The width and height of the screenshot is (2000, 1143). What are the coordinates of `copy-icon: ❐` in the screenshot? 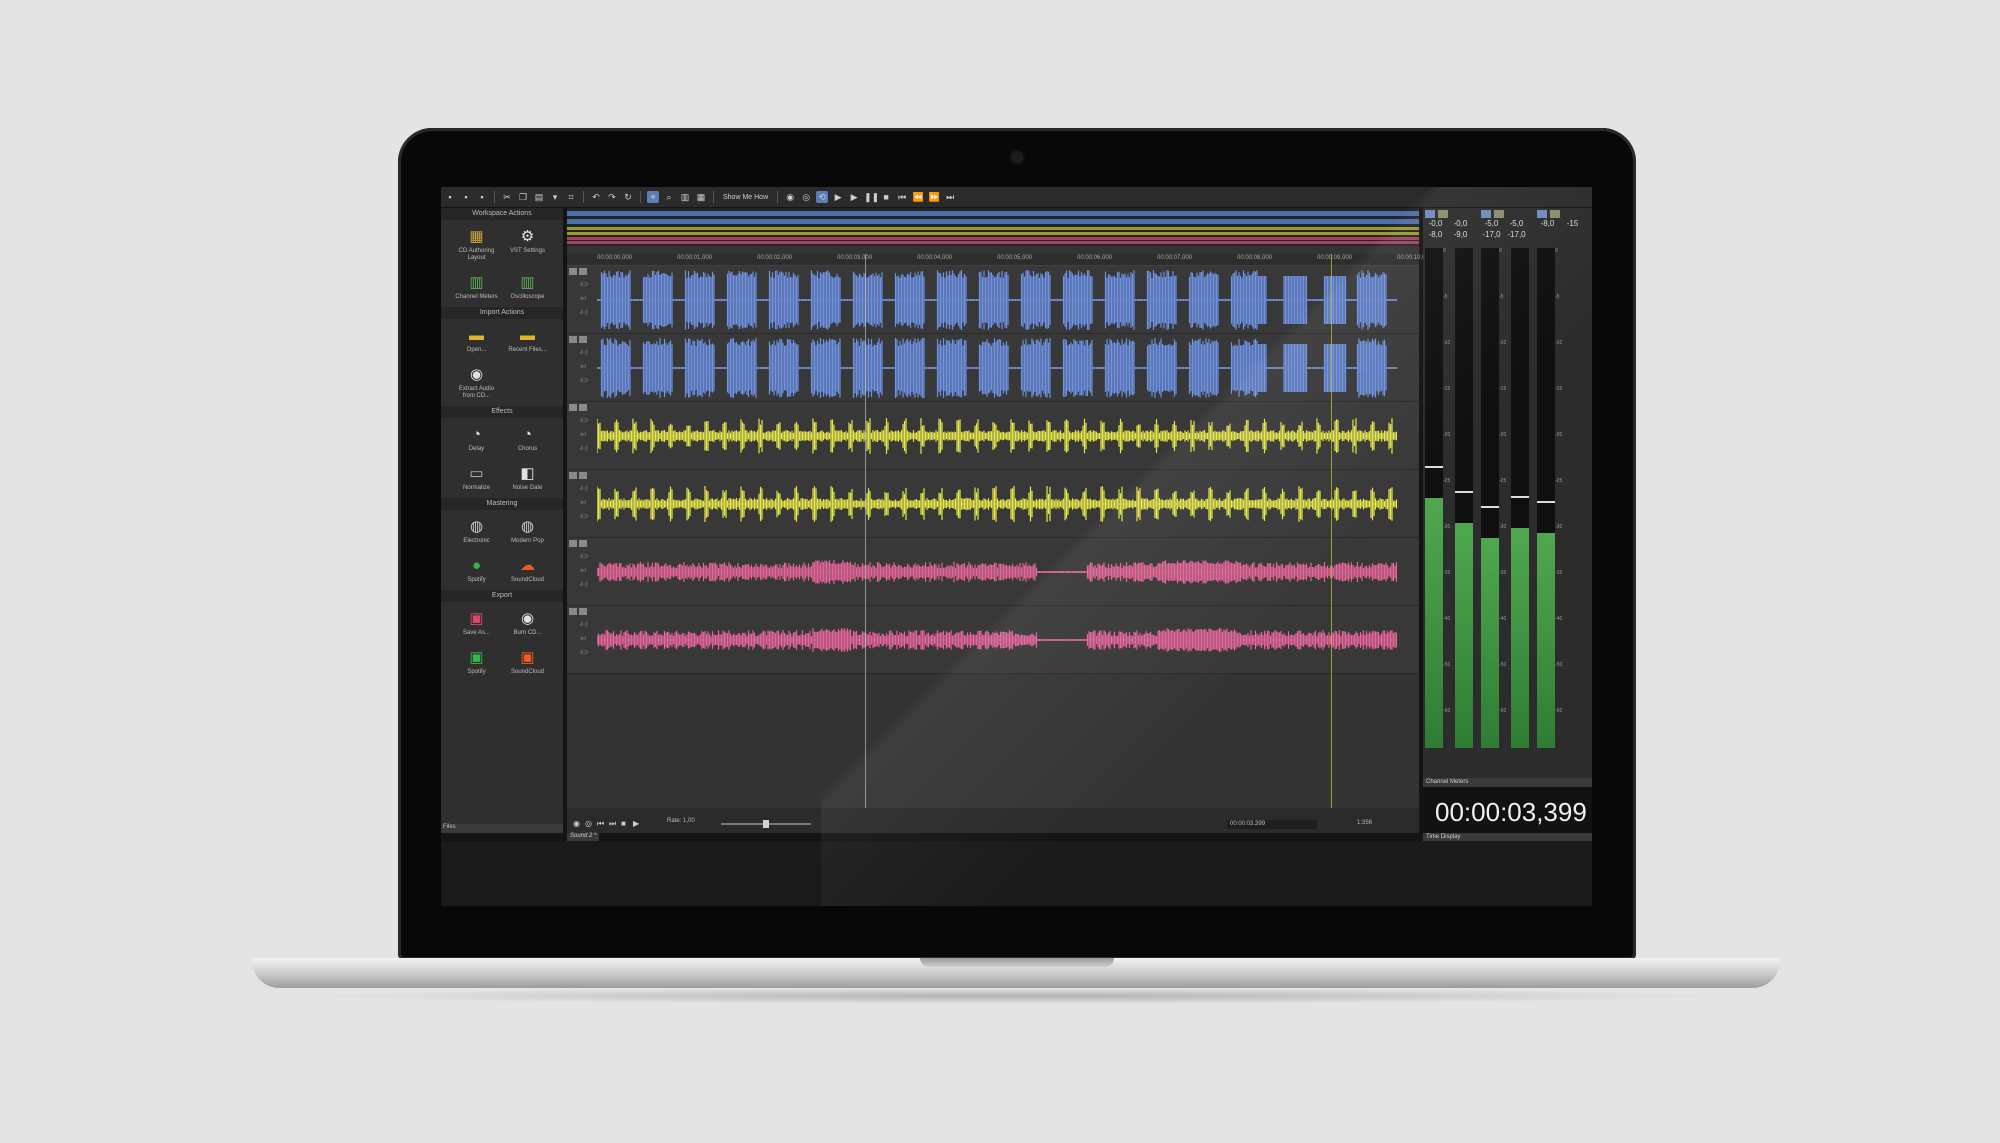 It's located at (523, 197).